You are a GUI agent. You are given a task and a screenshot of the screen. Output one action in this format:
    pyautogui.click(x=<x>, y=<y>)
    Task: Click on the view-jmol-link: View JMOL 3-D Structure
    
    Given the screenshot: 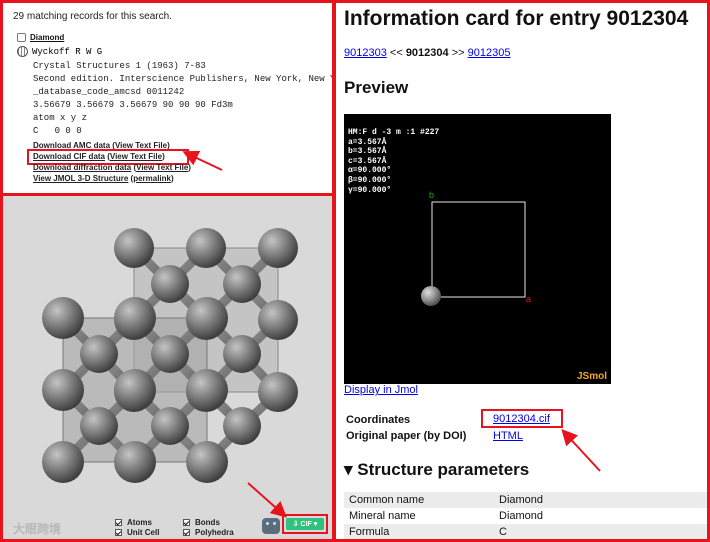 What is the action you would take?
    pyautogui.click(x=80, y=178)
    